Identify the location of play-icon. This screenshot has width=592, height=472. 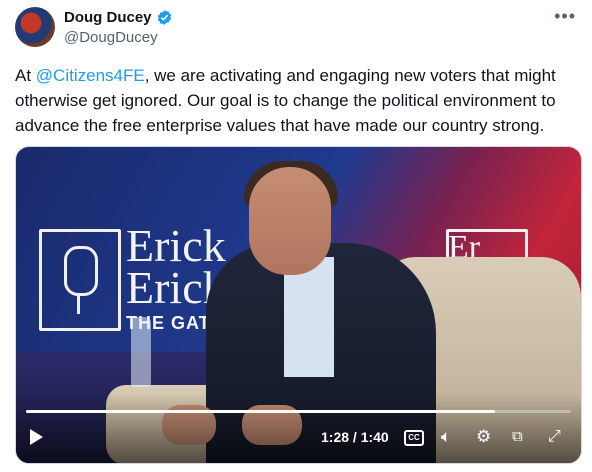
(36, 437).